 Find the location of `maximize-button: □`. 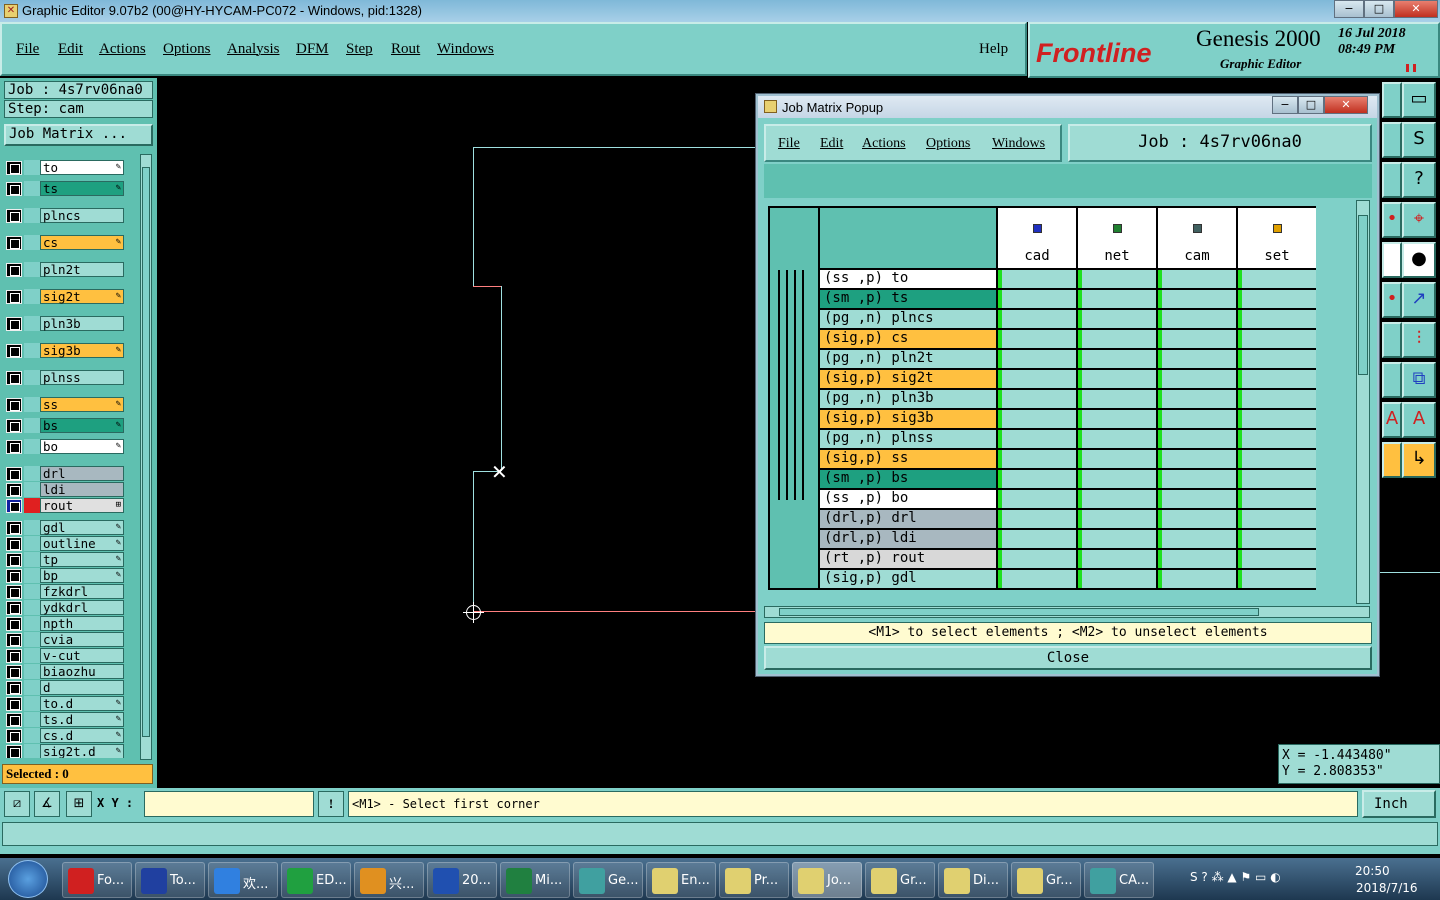

maximize-button: □ is located at coordinates (1379, 9).